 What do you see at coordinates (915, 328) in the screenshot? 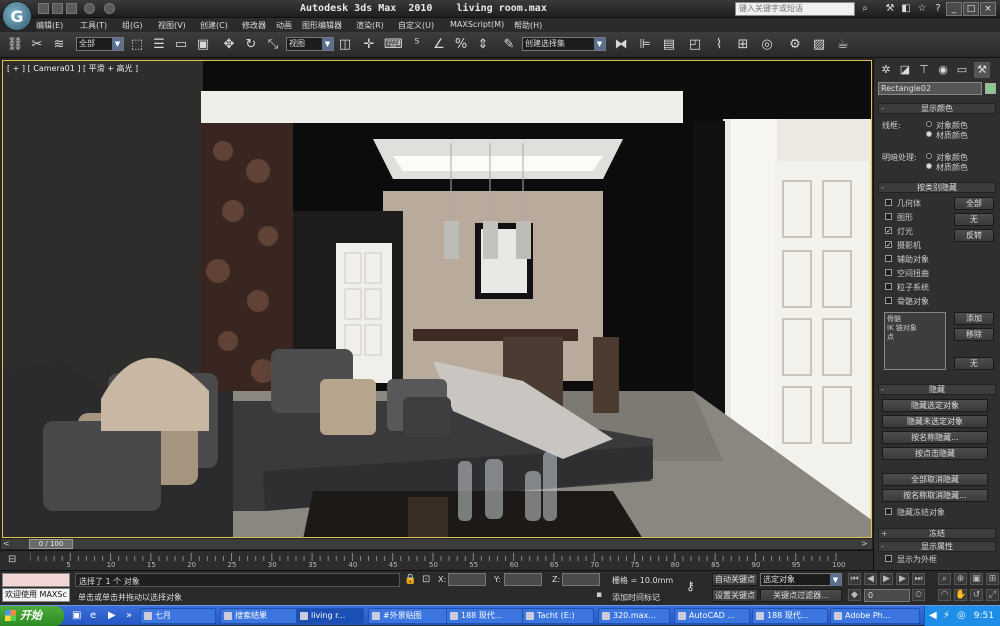
I see `list-item: IK 链对象` at bounding box center [915, 328].